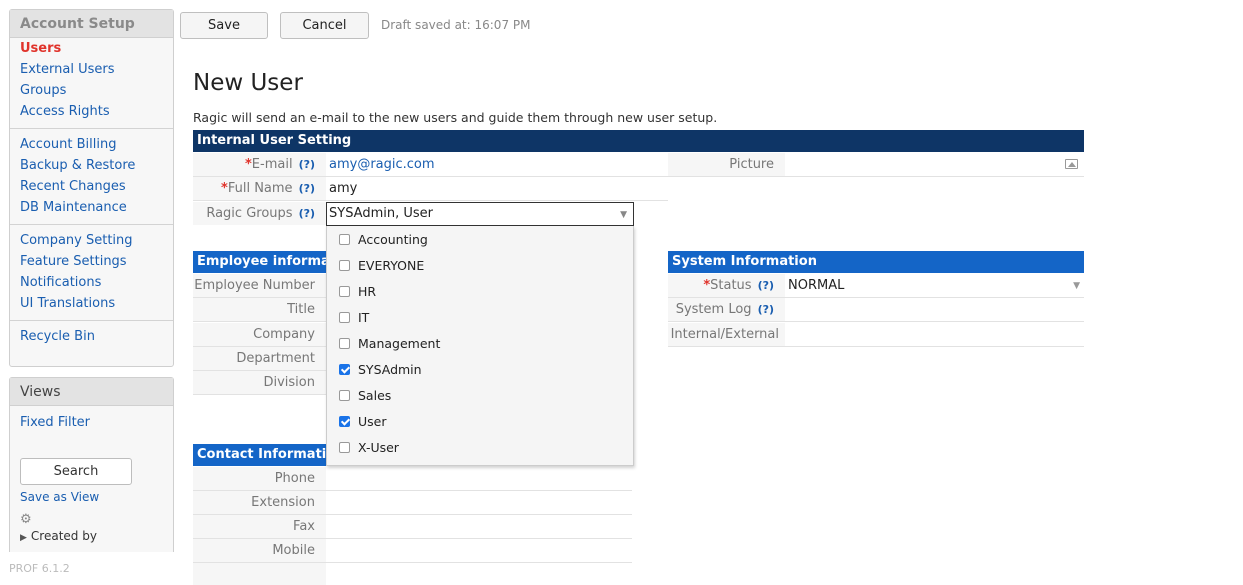  What do you see at coordinates (357, 292) in the screenshot?
I see `group-option-hr: HR` at bounding box center [357, 292].